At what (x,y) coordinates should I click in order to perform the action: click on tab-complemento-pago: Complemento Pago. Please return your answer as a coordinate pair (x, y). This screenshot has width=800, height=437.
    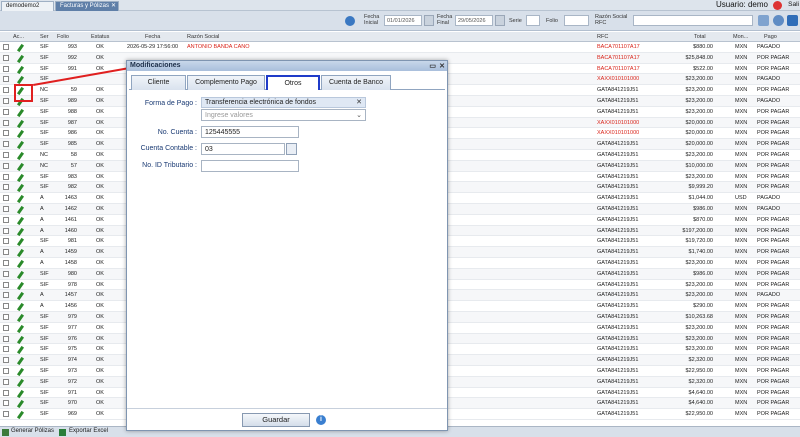
    Looking at the image, I should click on (226, 82).